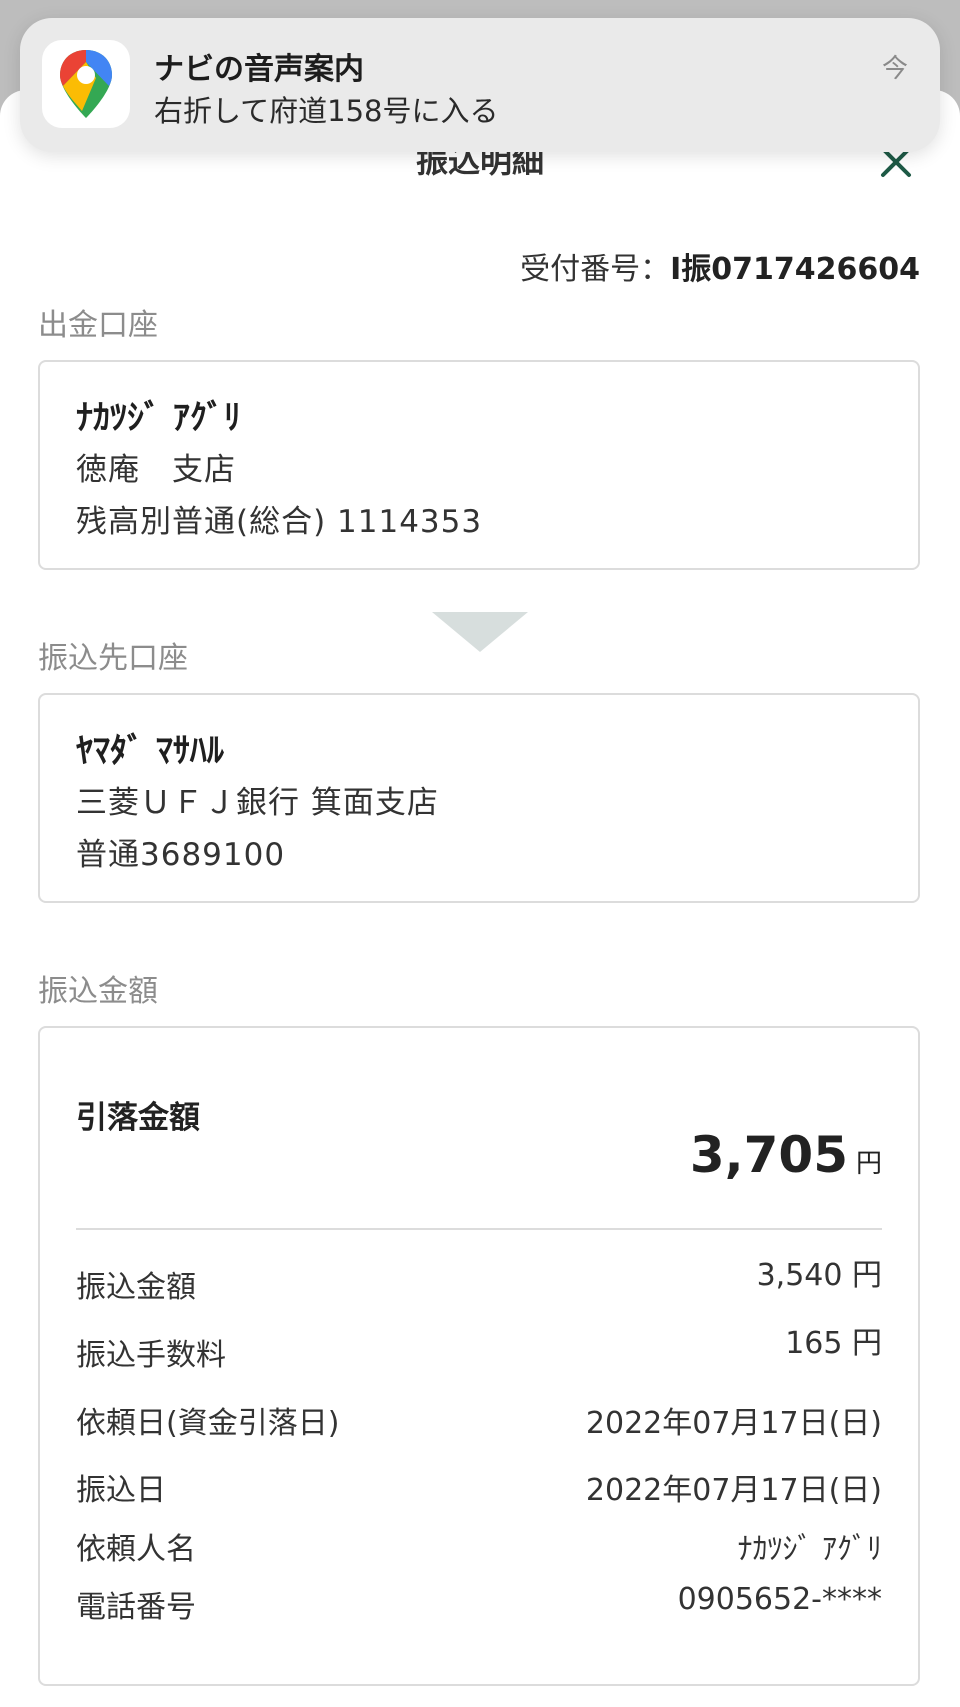 Image resolution: width=960 pixels, height=1707 pixels. Describe the element at coordinates (480, 85) in the screenshot. I see `navigation-notification: ナビの音声案内 右折して府道158号に入る 今` at that location.